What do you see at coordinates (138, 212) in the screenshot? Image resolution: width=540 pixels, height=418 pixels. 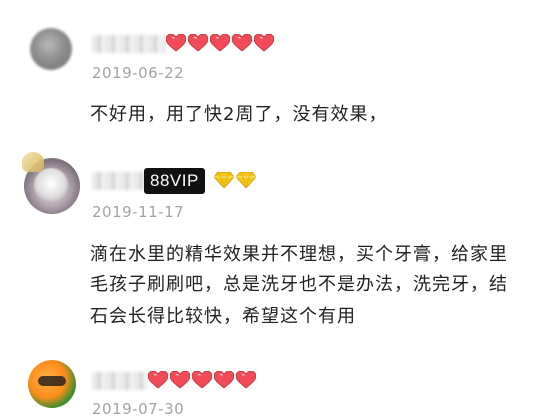 I see `review-date: 2019-11-17` at bounding box center [138, 212].